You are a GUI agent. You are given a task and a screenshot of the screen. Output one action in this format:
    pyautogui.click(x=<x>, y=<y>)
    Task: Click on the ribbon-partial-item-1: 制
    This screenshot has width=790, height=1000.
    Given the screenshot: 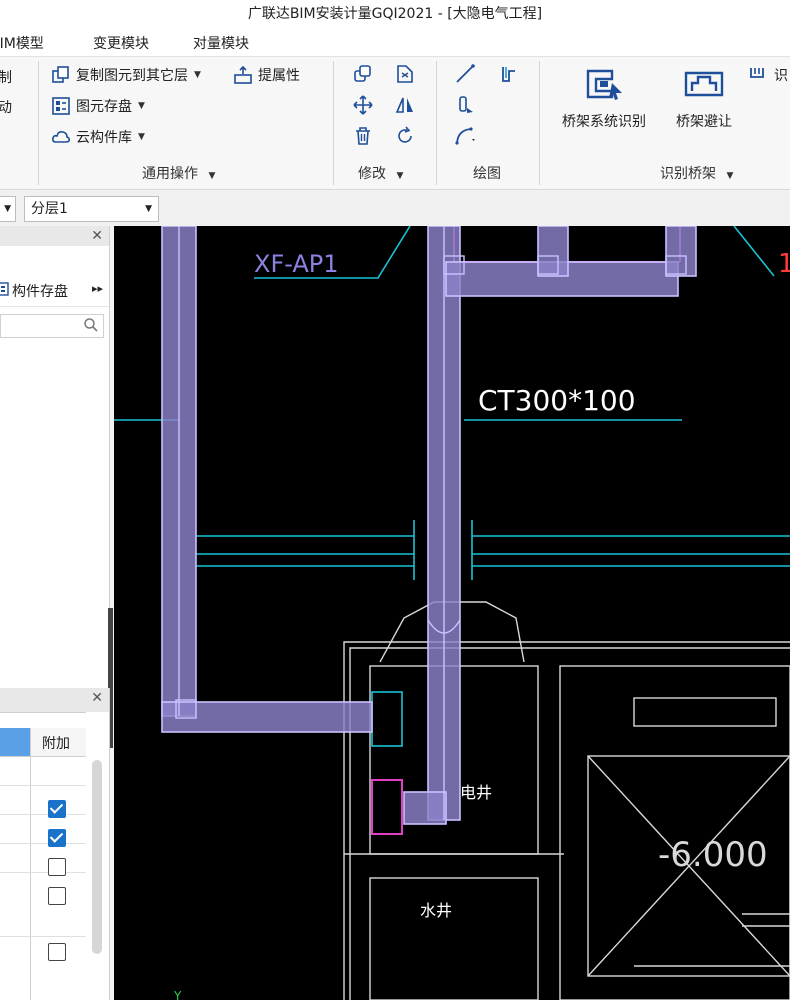 What is the action you would take?
    pyautogui.click(x=6, y=77)
    